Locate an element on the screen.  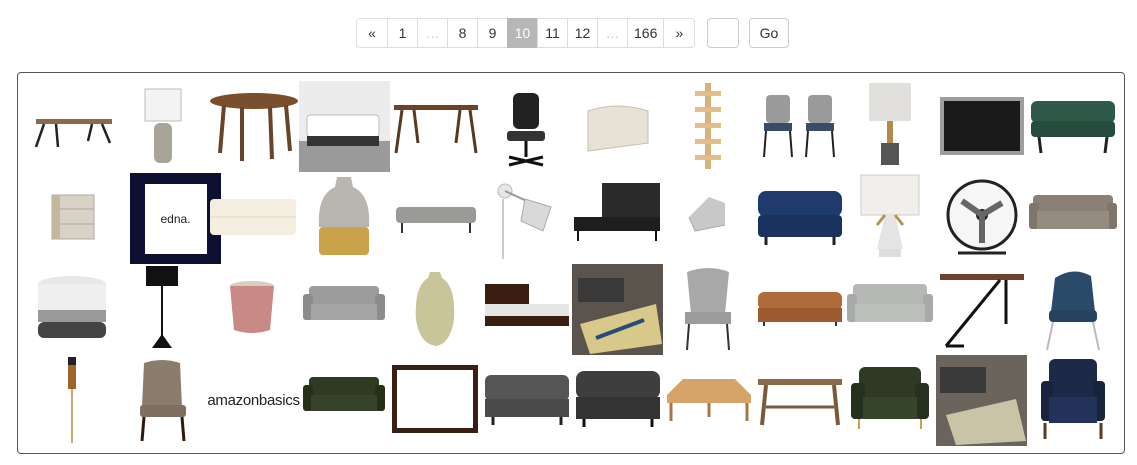
dining-chair-icon is located at coordinates (163, 401).